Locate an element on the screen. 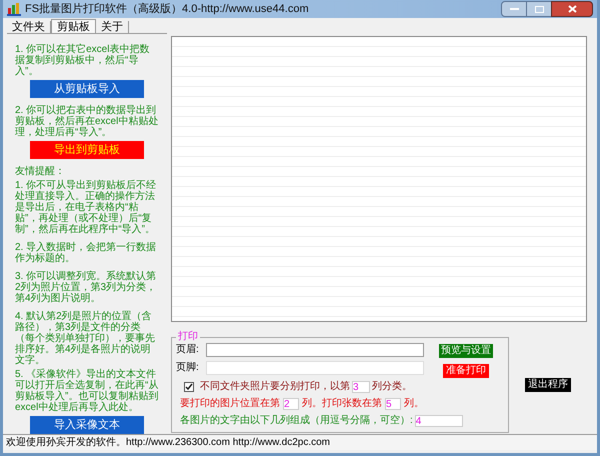 The image size is (600, 456). column-field: 3 is located at coordinates (361, 386).